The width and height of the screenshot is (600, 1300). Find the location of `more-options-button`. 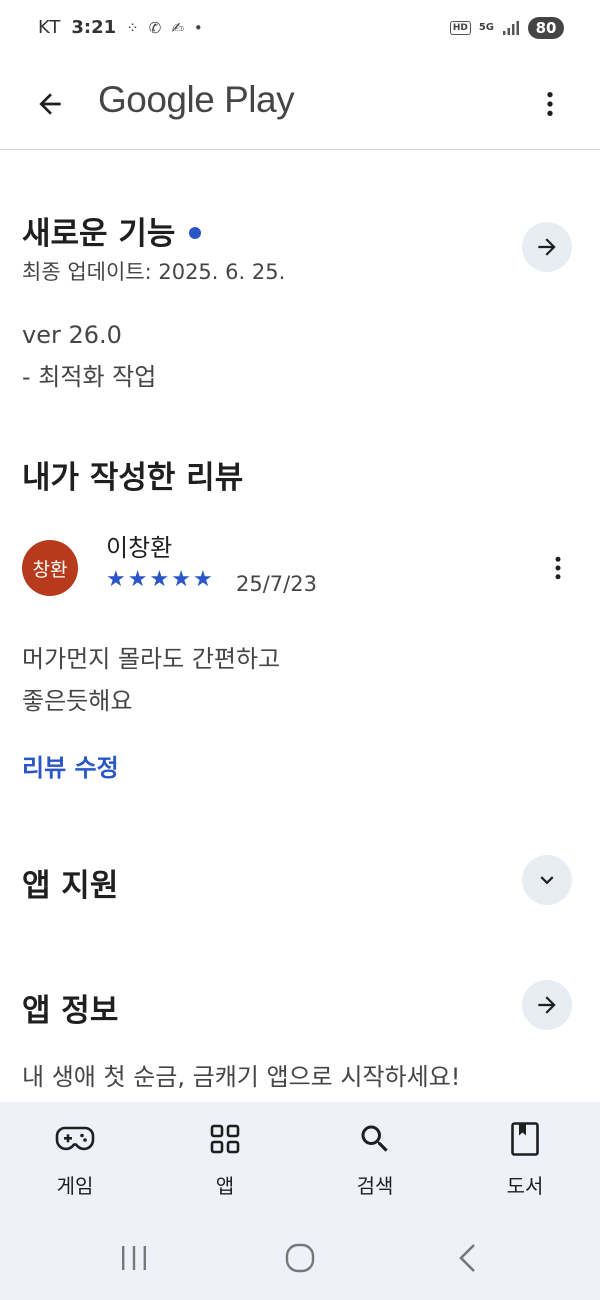

more-options-button is located at coordinates (550, 104).